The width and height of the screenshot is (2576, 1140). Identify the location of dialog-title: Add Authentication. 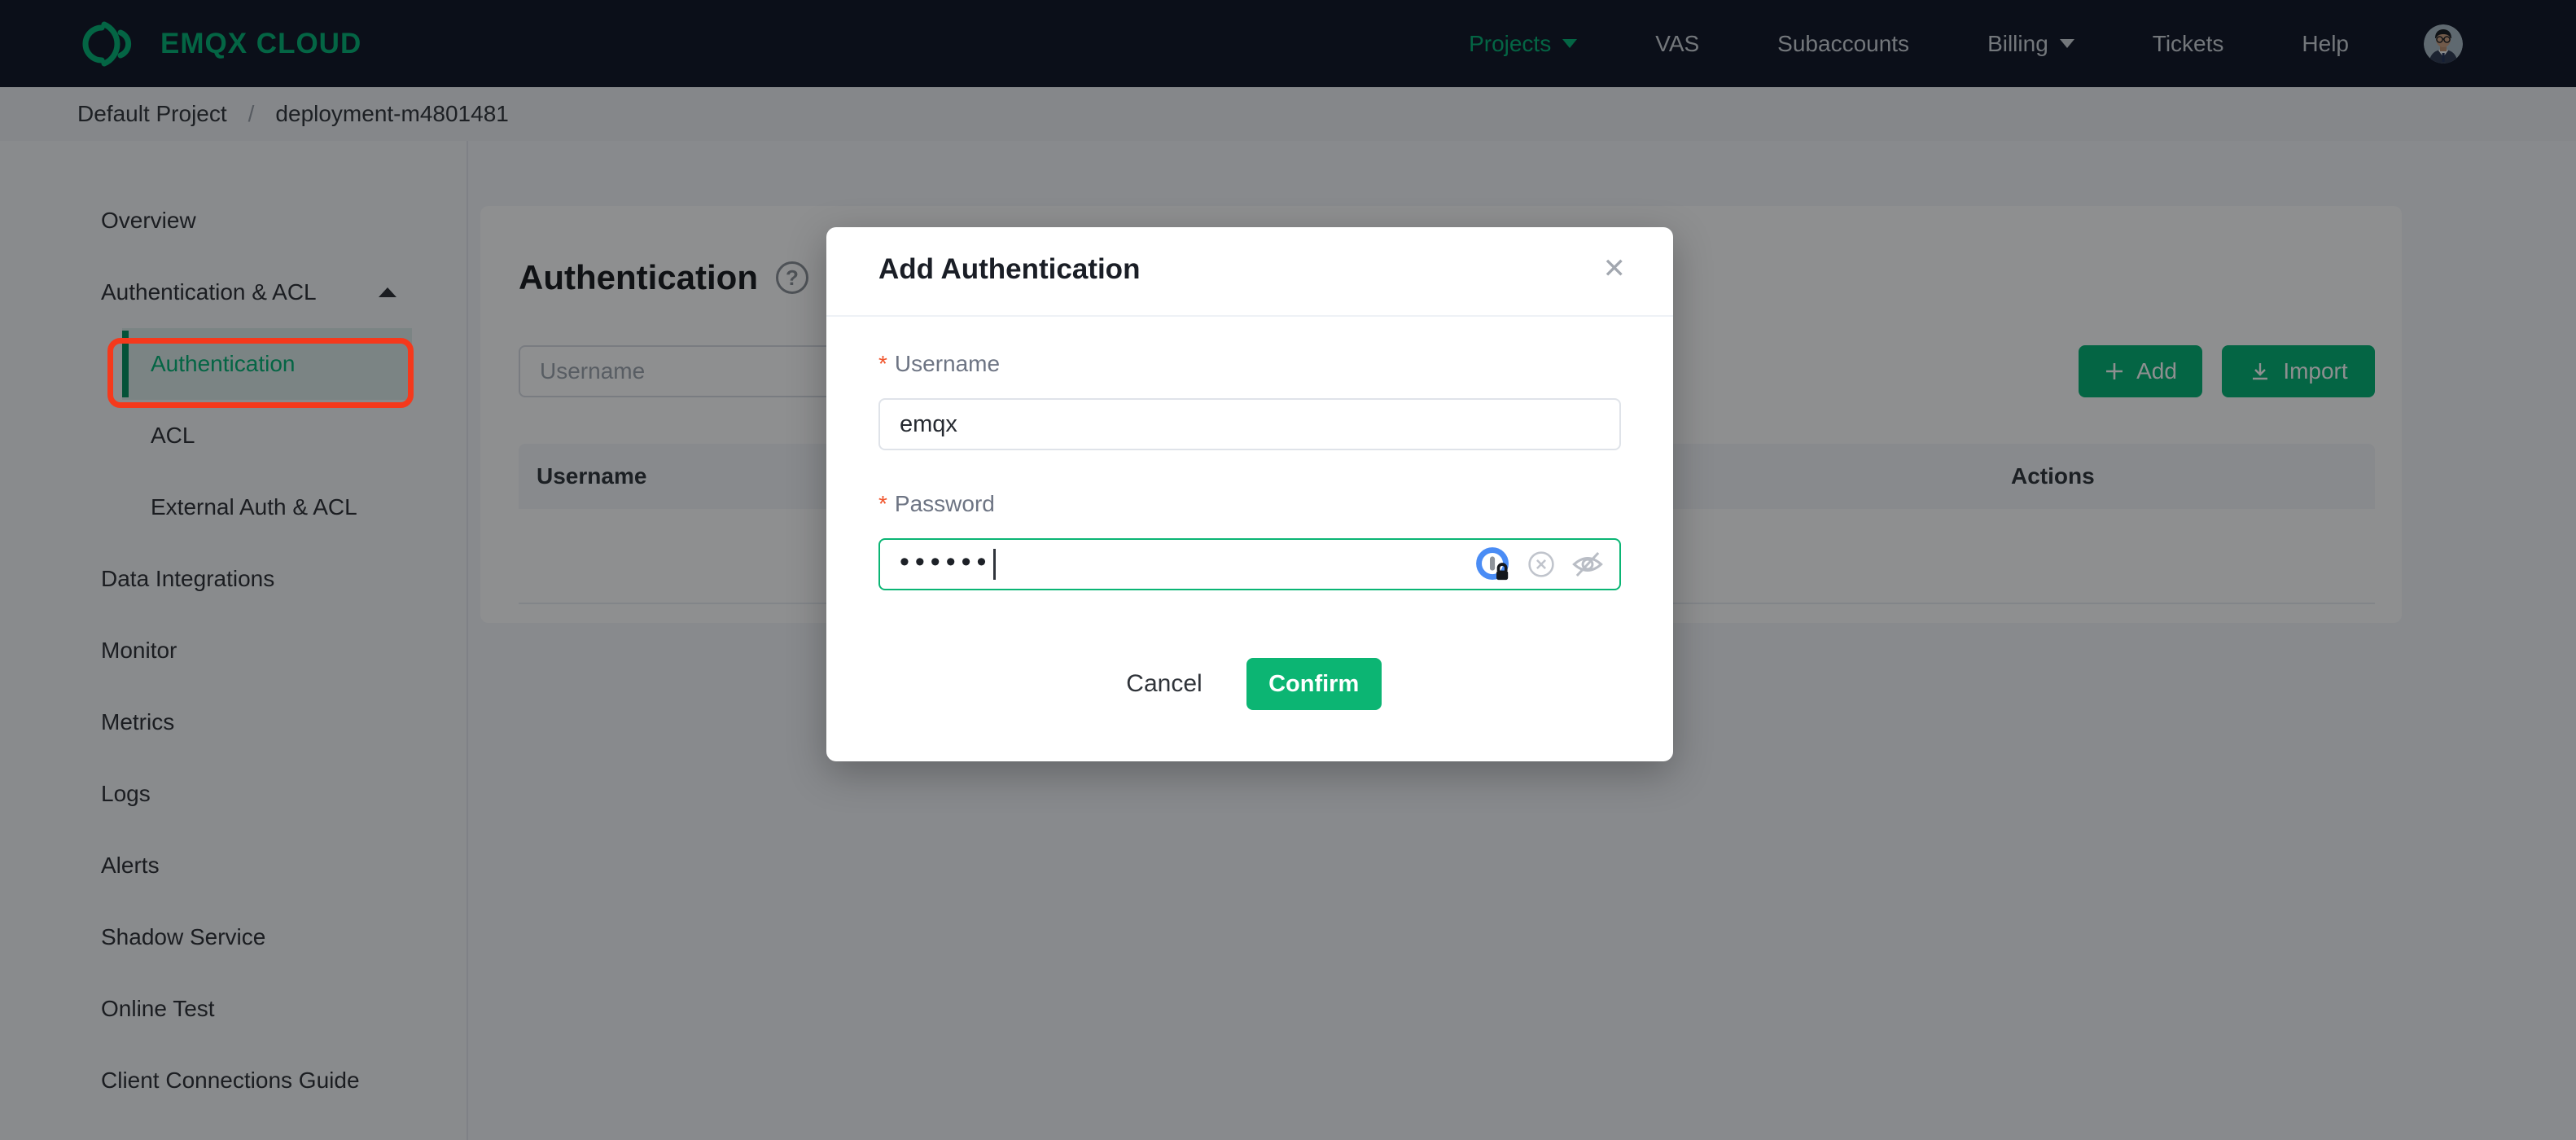
(1009, 269).